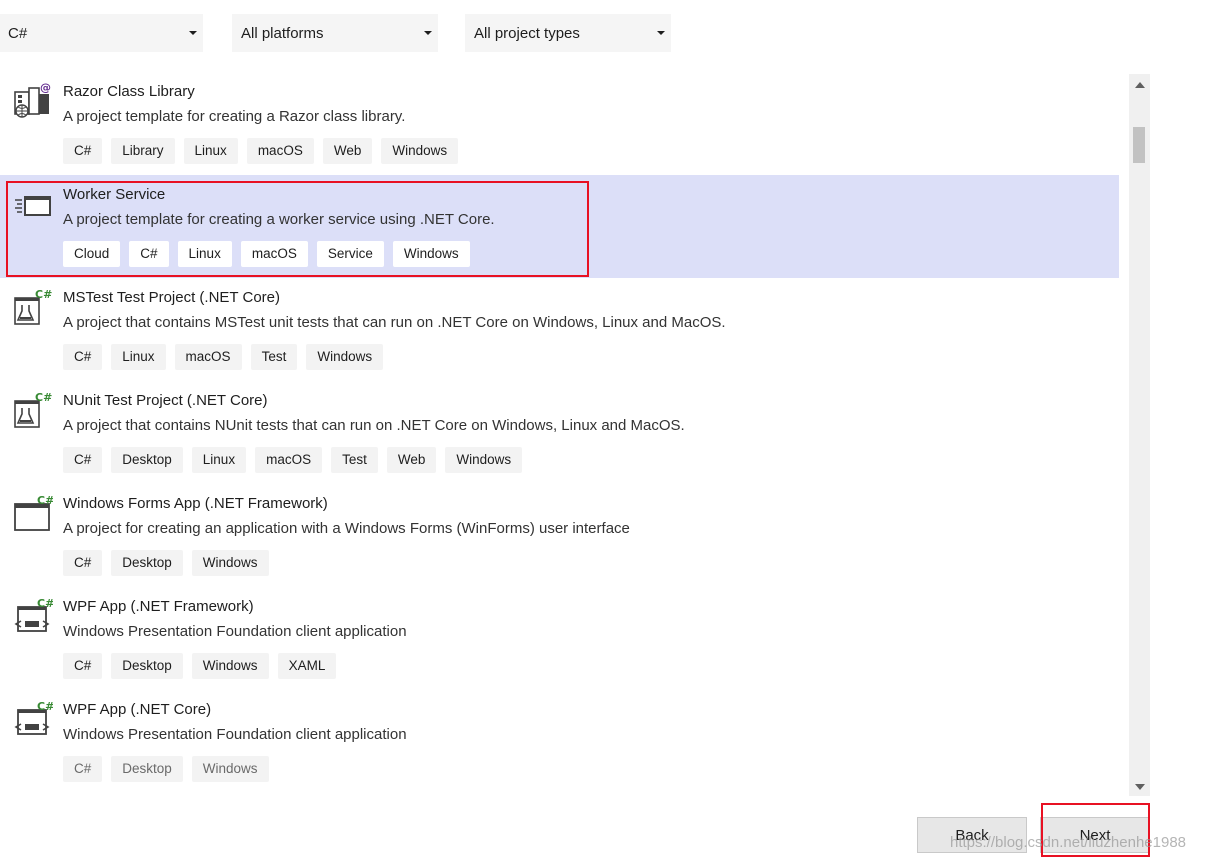  What do you see at coordinates (129, 91) in the screenshot?
I see `template-title: Razor Class Library` at bounding box center [129, 91].